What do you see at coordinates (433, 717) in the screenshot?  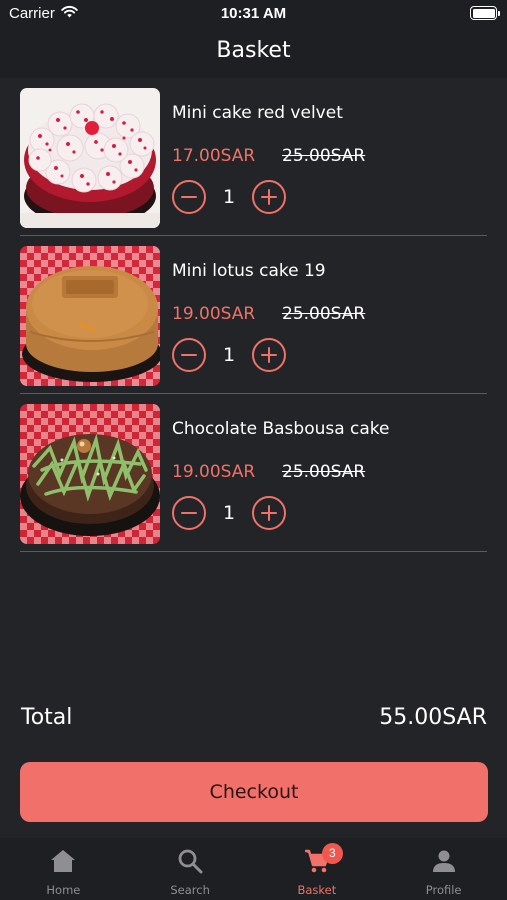 I see `total-value: 55.00SAR` at bounding box center [433, 717].